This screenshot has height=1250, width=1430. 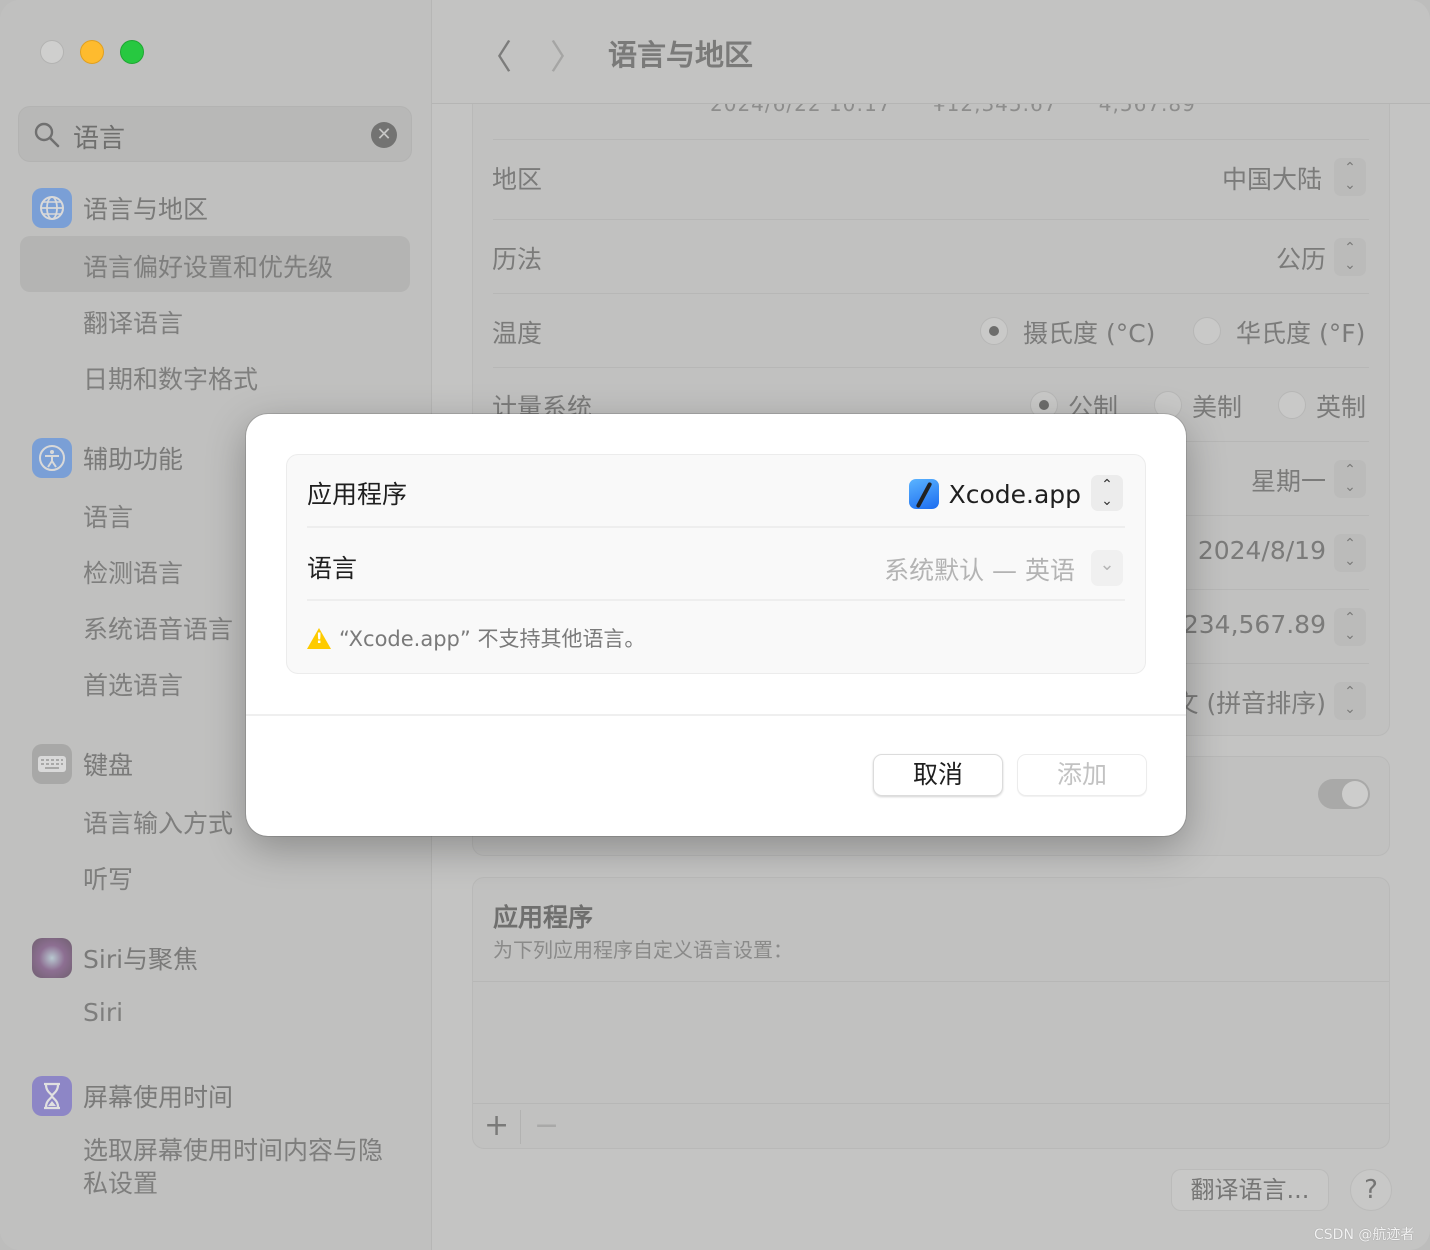 What do you see at coordinates (47, 135) in the screenshot?
I see `search-icon` at bounding box center [47, 135].